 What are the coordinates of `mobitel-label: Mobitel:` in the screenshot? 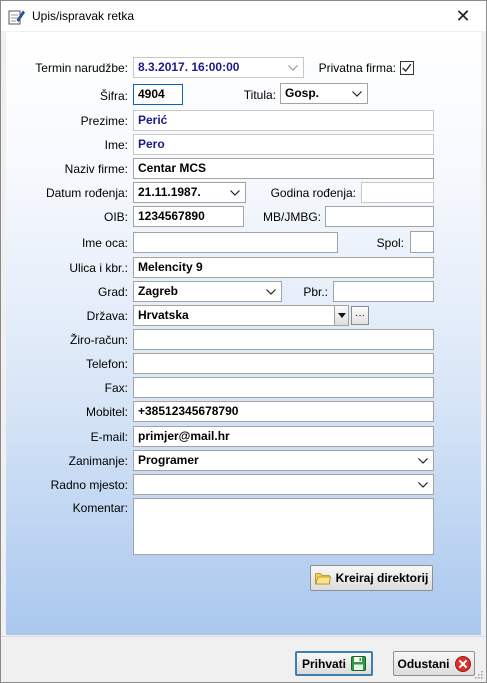 It's located at (106, 412).